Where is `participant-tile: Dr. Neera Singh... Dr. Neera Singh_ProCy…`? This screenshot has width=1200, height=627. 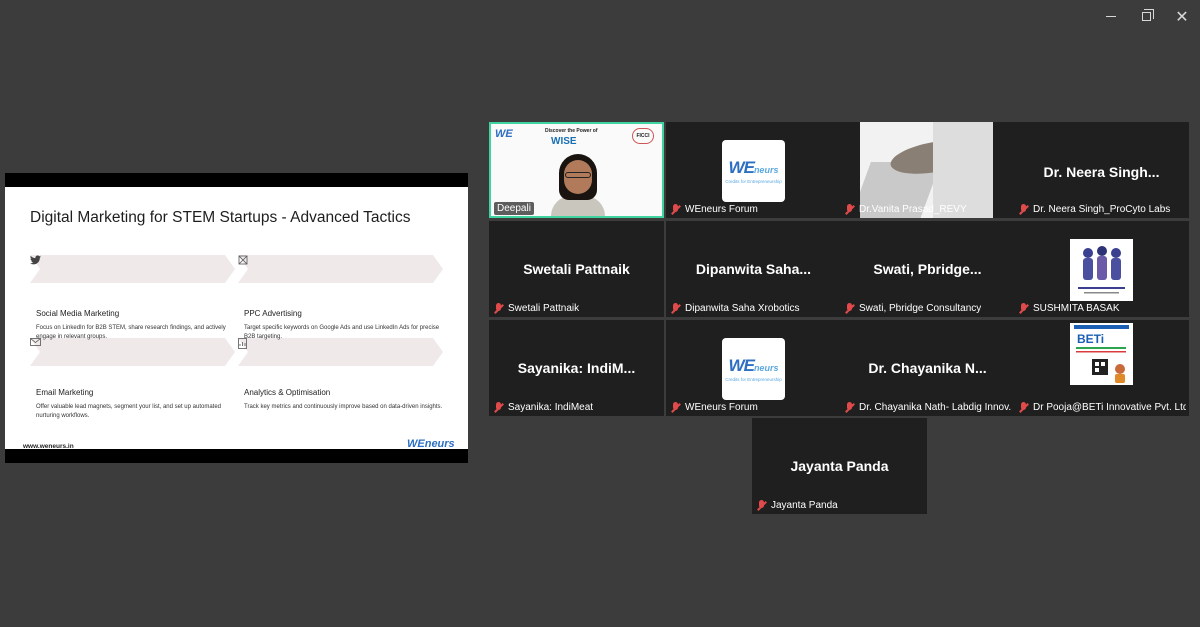 participant-tile: Dr. Neera Singh... Dr. Neera Singh_ProCy… is located at coordinates (1101, 170).